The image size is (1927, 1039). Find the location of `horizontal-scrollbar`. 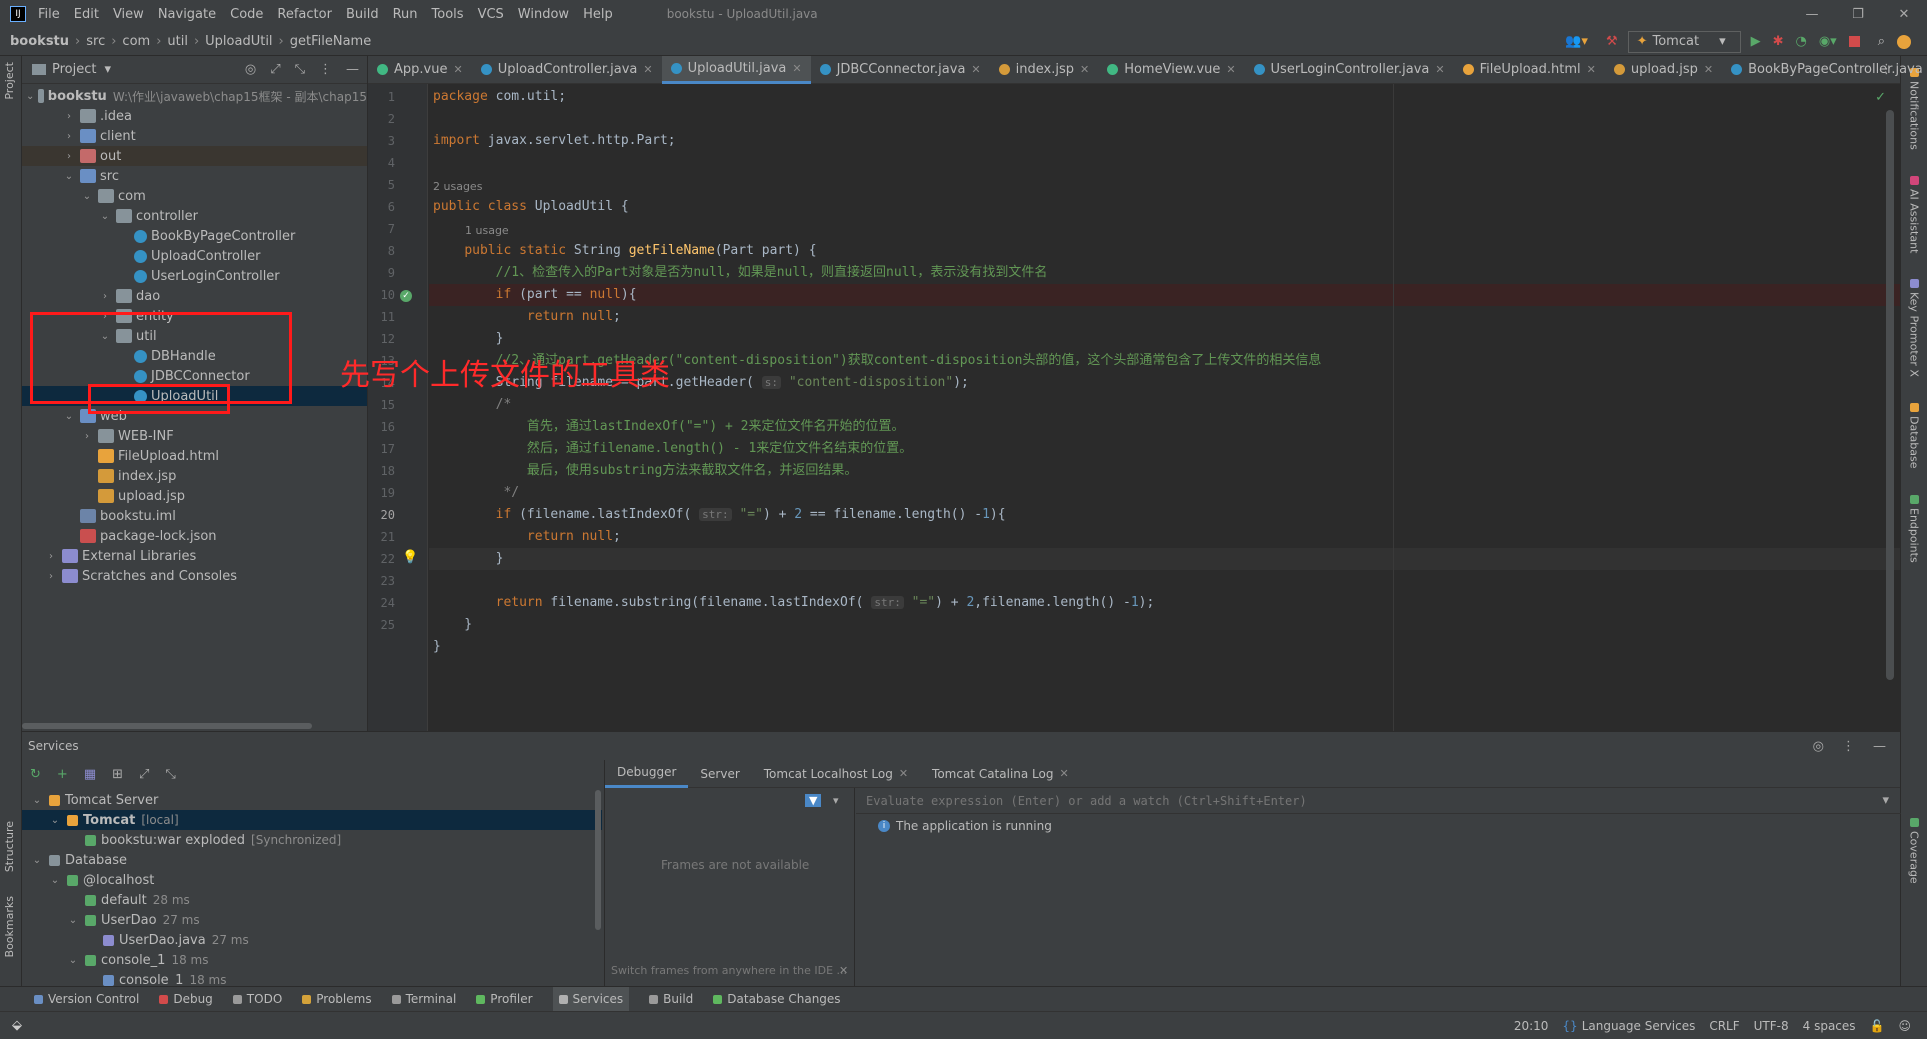

horizontal-scrollbar is located at coordinates (167, 726).